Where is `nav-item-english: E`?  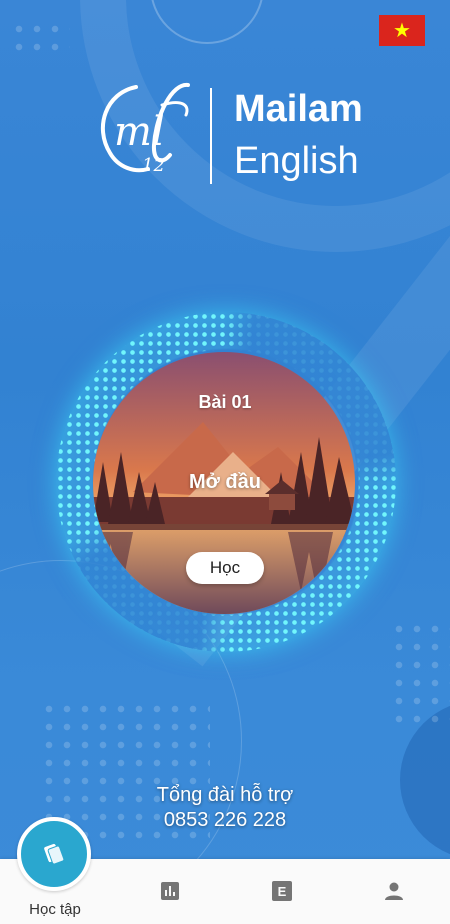 nav-item-english: E is located at coordinates (282, 891).